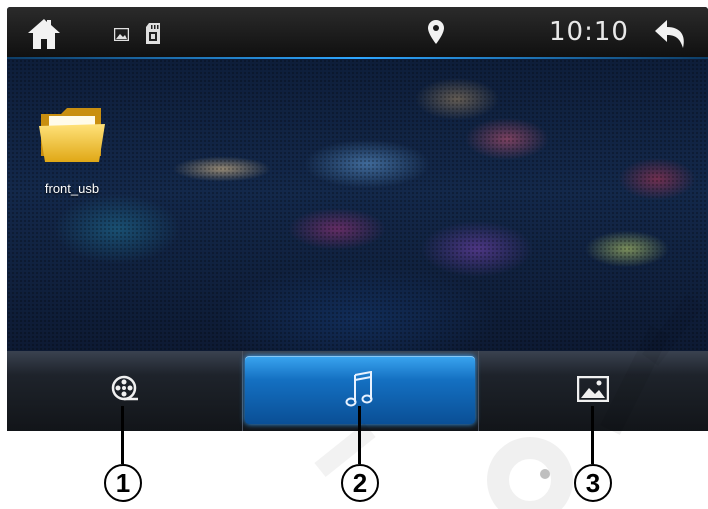 Image resolution: width=708 pixels, height=509 pixels. What do you see at coordinates (671, 34) in the screenshot?
I see `back-arrow-icon` at bounding box center [671, 34].